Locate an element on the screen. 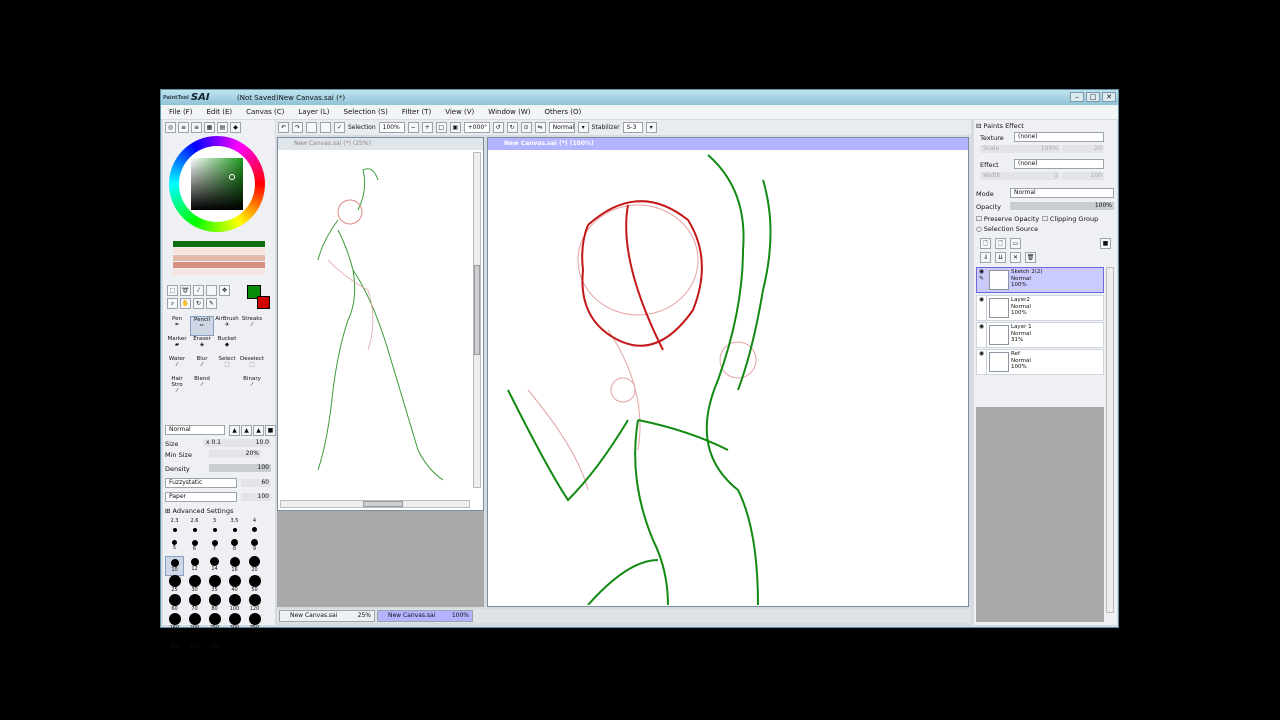  brush-size-preset: 50 is located at coordinates (254, 584).